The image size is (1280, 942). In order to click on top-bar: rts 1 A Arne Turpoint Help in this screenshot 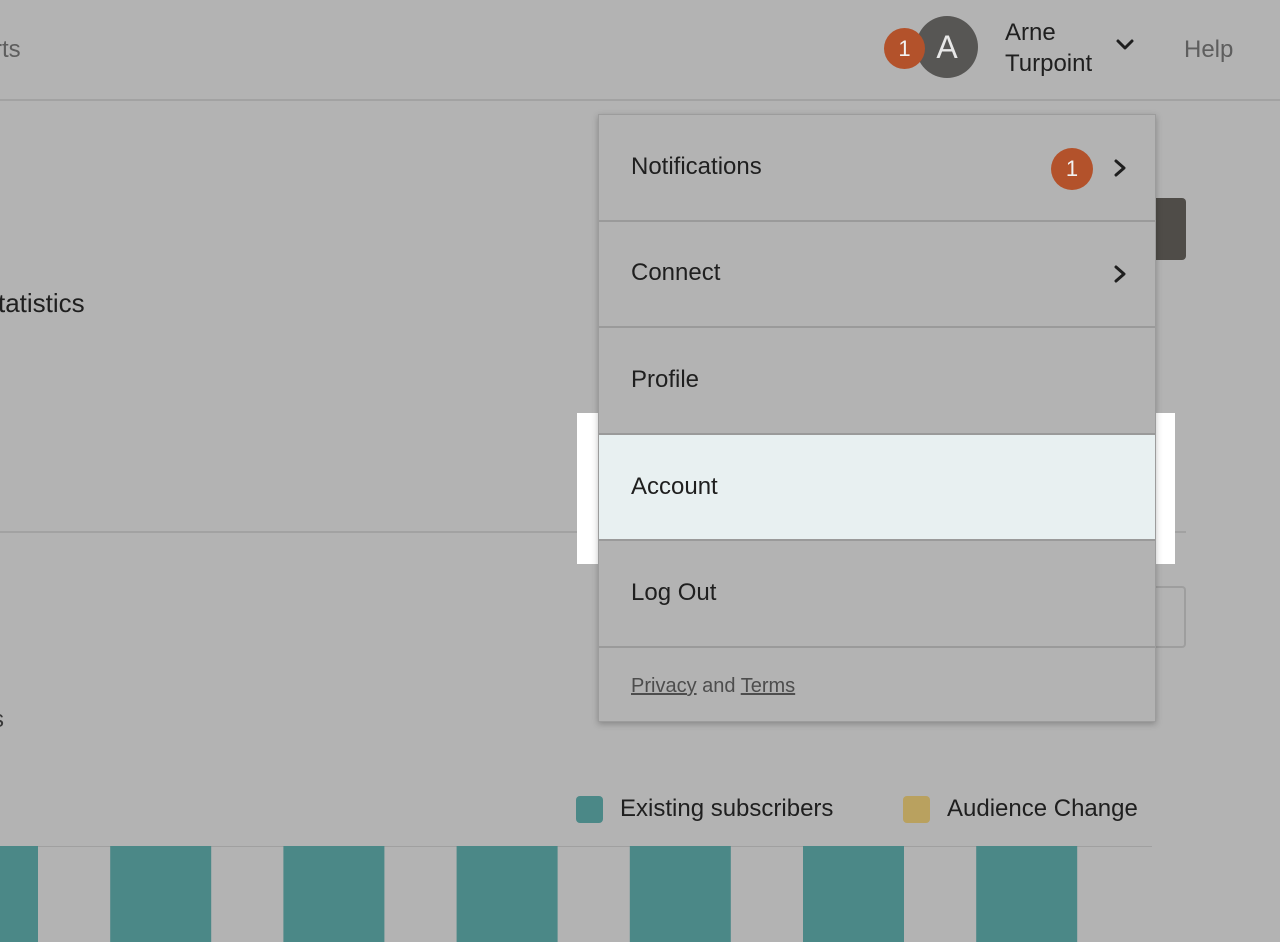, I will do `click(640, 50)`.